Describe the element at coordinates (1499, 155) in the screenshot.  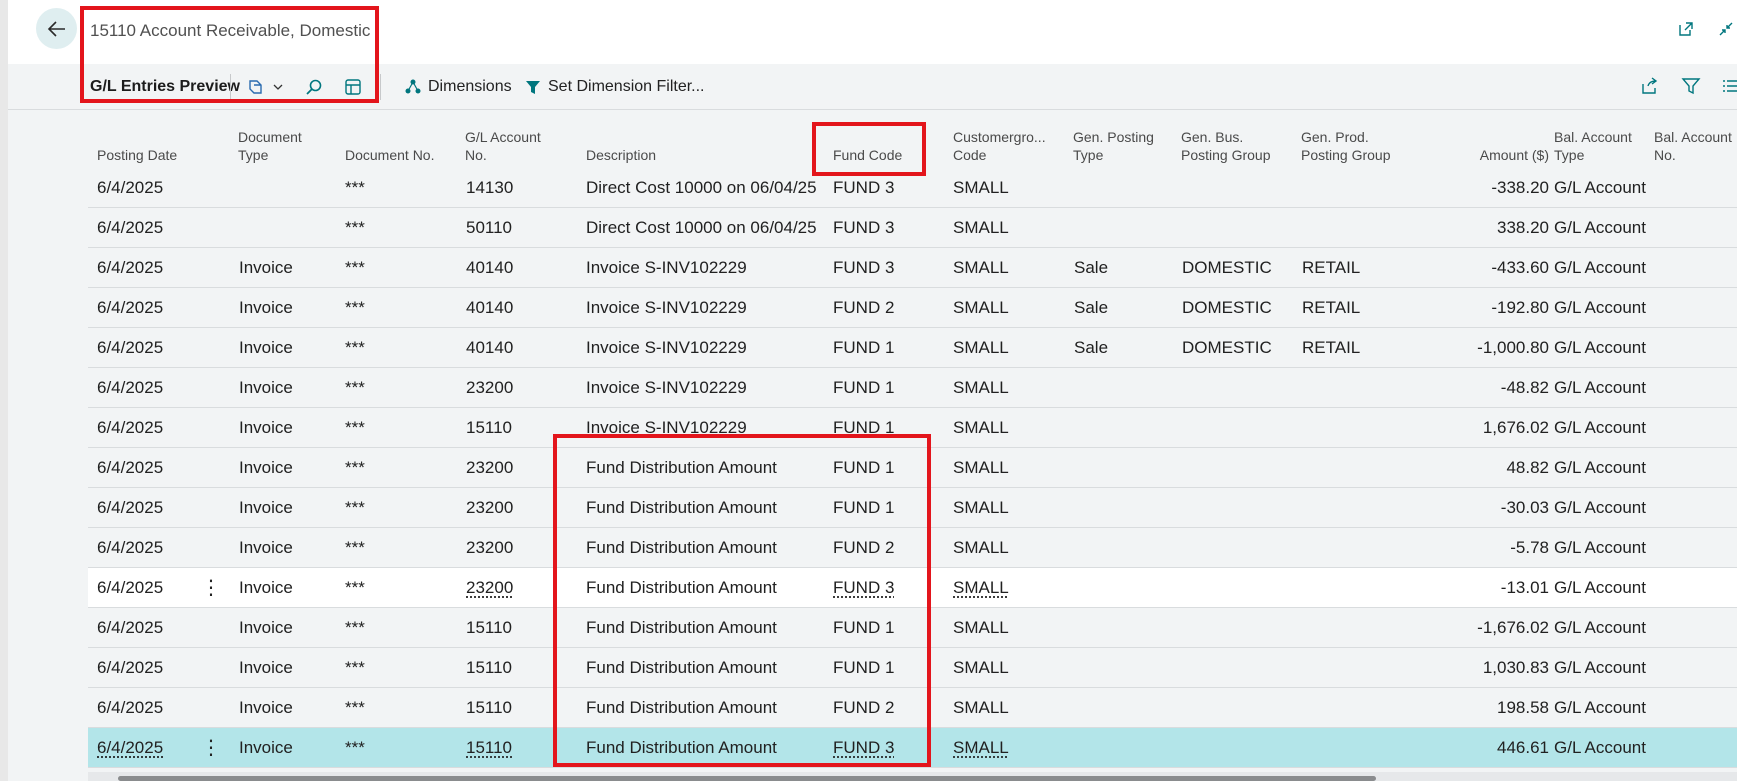
I see `col-amount: Amount ($)` at that location.